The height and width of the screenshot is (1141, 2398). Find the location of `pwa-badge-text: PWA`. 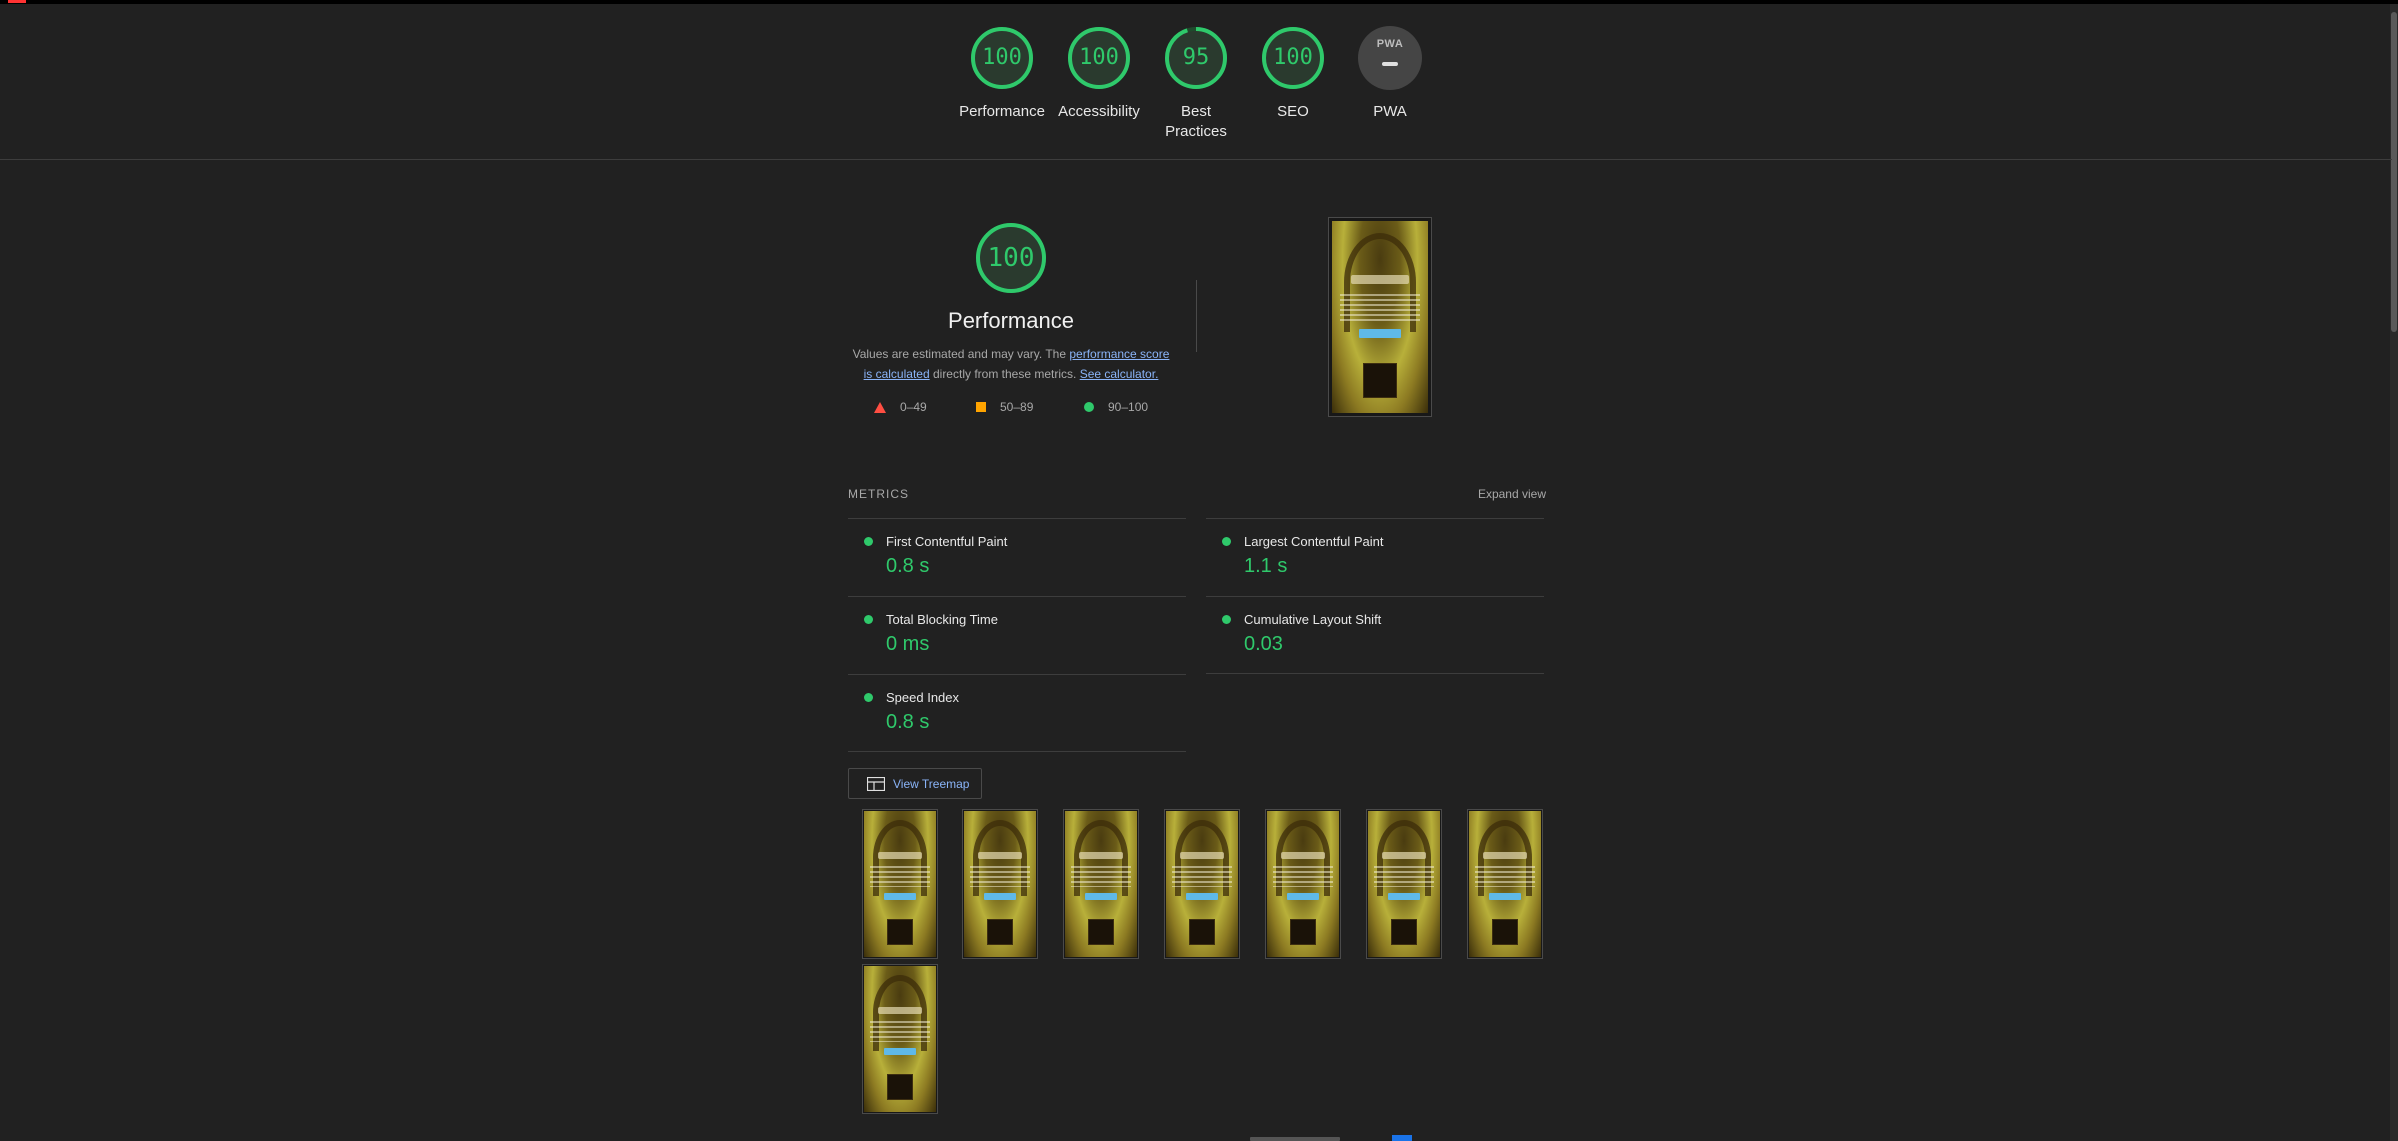

pwa-badge-text: PWA is located at coordinates (1390, 44).